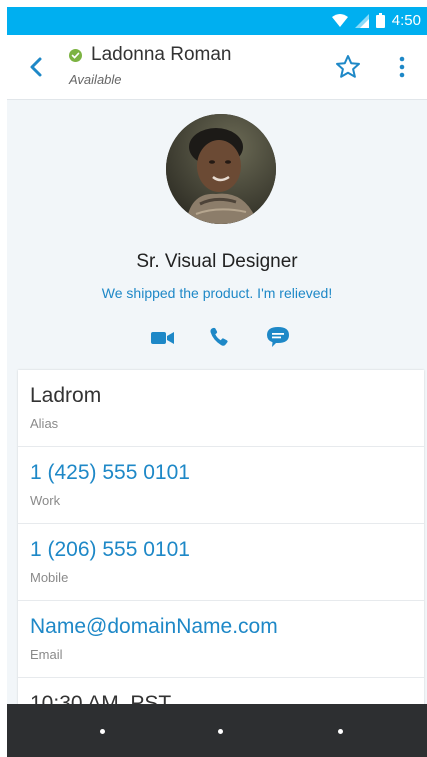 The width and height of the screenshot is (427, 757). I want to click on detail-row-work-phone: 1 (425) 555 0101 Work, so click(221, 485).